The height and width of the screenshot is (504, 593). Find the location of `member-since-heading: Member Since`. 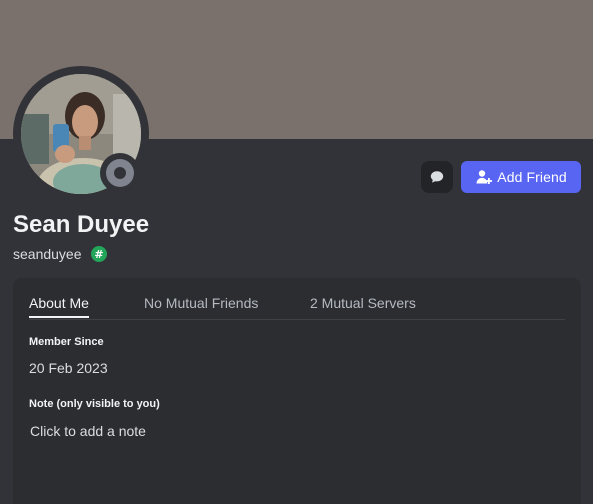

member-since-heading: Member Since is located at coordinates (66, 342).